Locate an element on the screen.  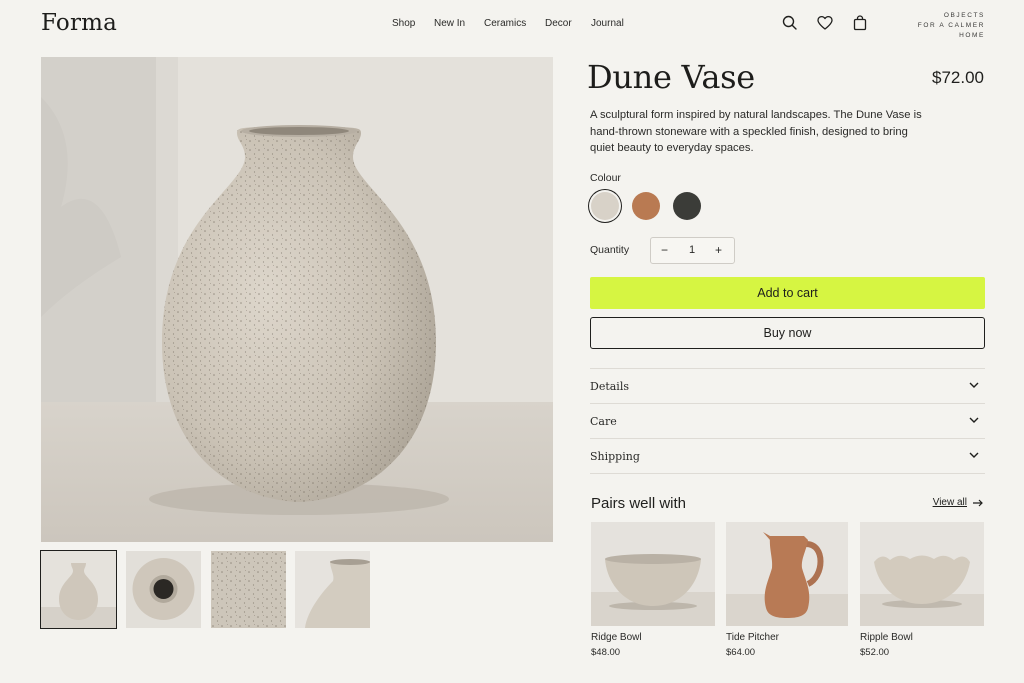
colour-swatch-terracotta is located at coordinates (646, 206).